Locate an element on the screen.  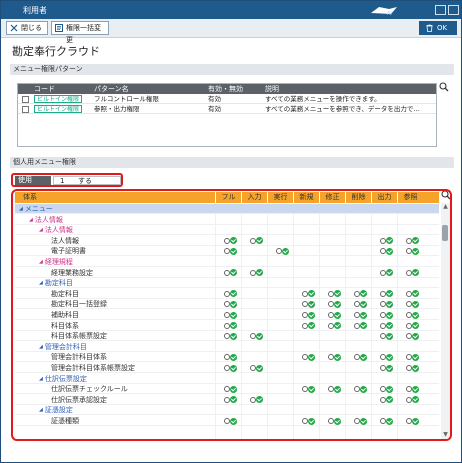
tree-label: 管理会計科目 is located at coordinates (63, 347).